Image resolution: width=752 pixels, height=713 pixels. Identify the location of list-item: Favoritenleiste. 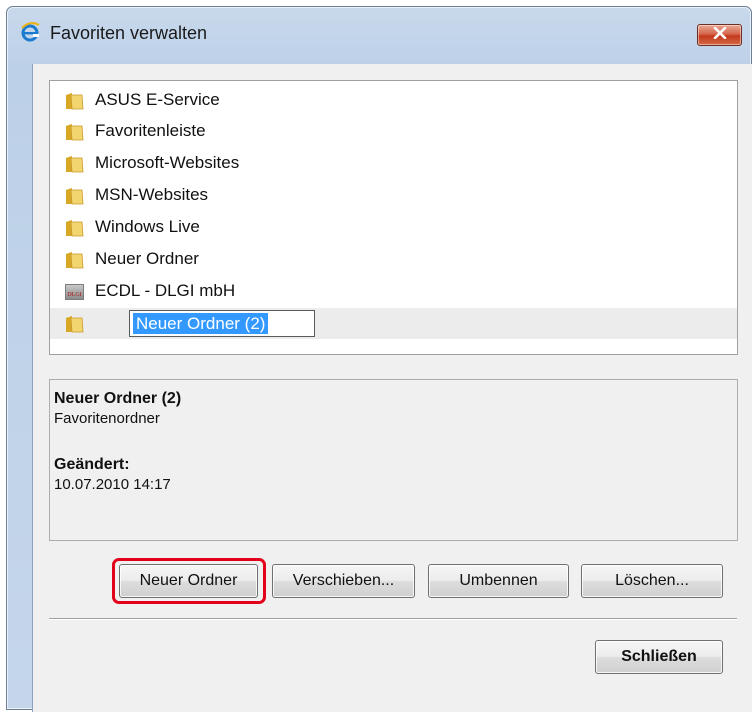
(393, 131).